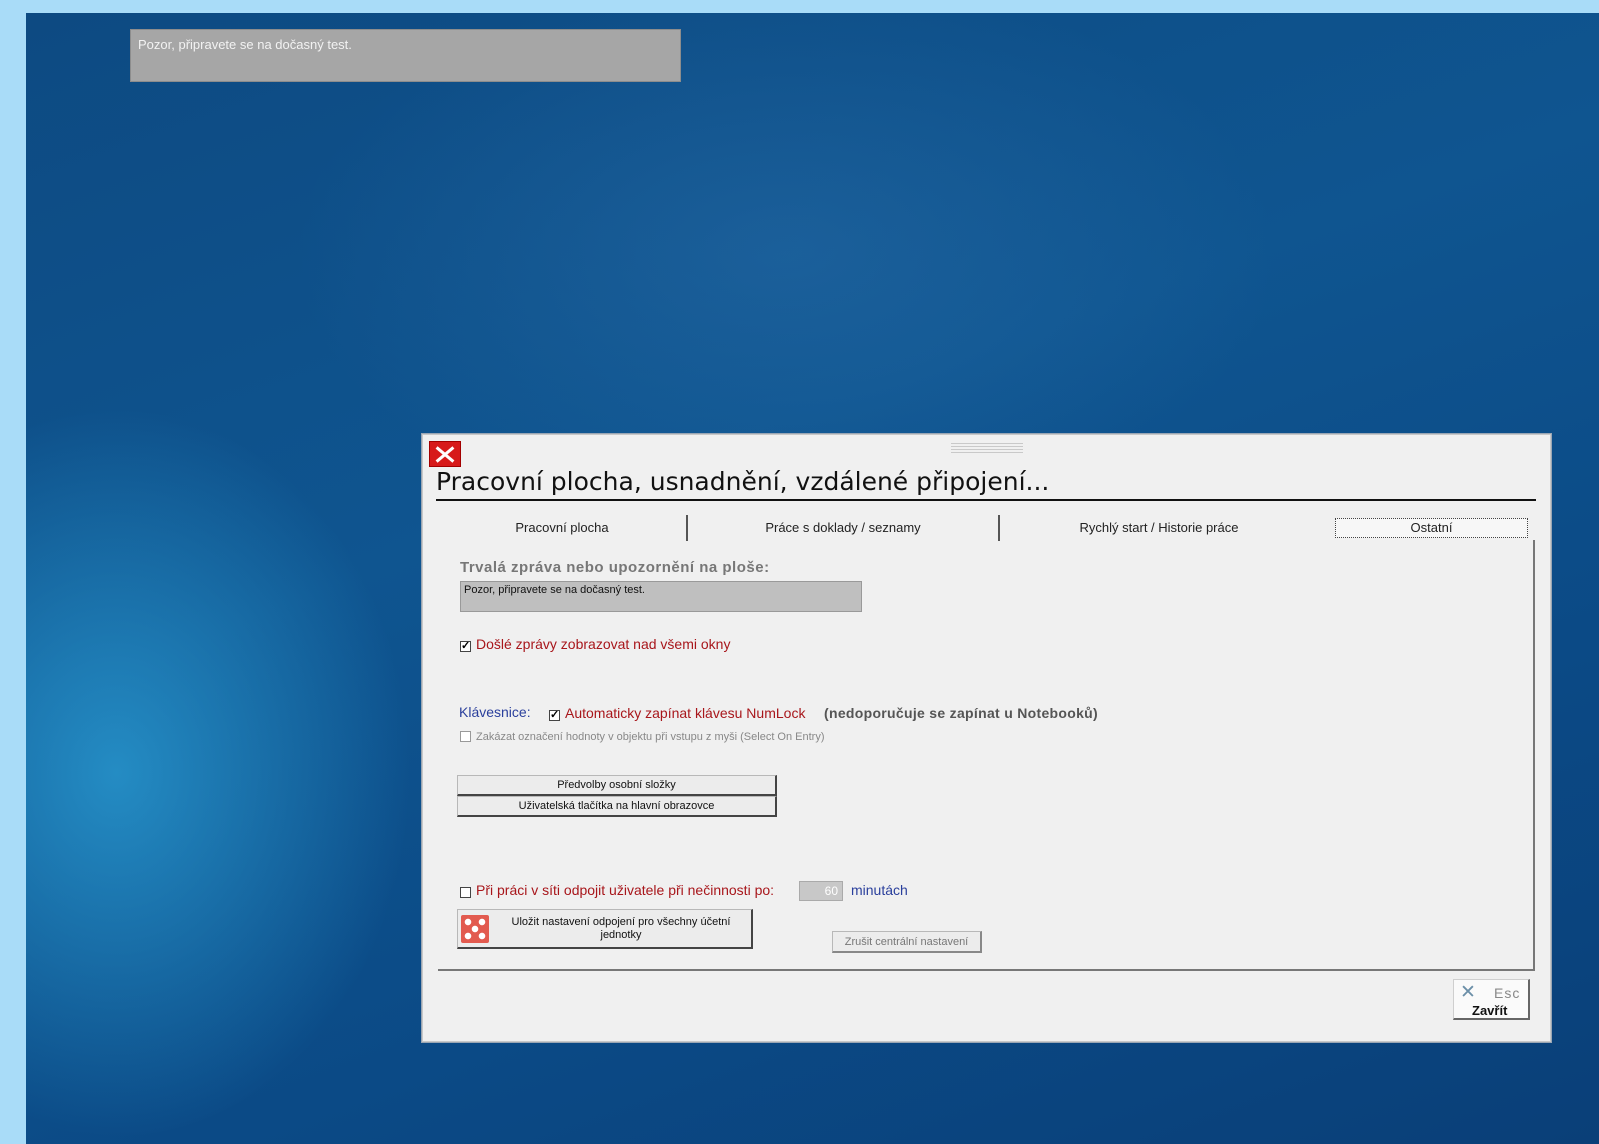  Describe the element at coordinates (1507, 993) in the screenshot. I see `esc-key-label: Esc` at that location.